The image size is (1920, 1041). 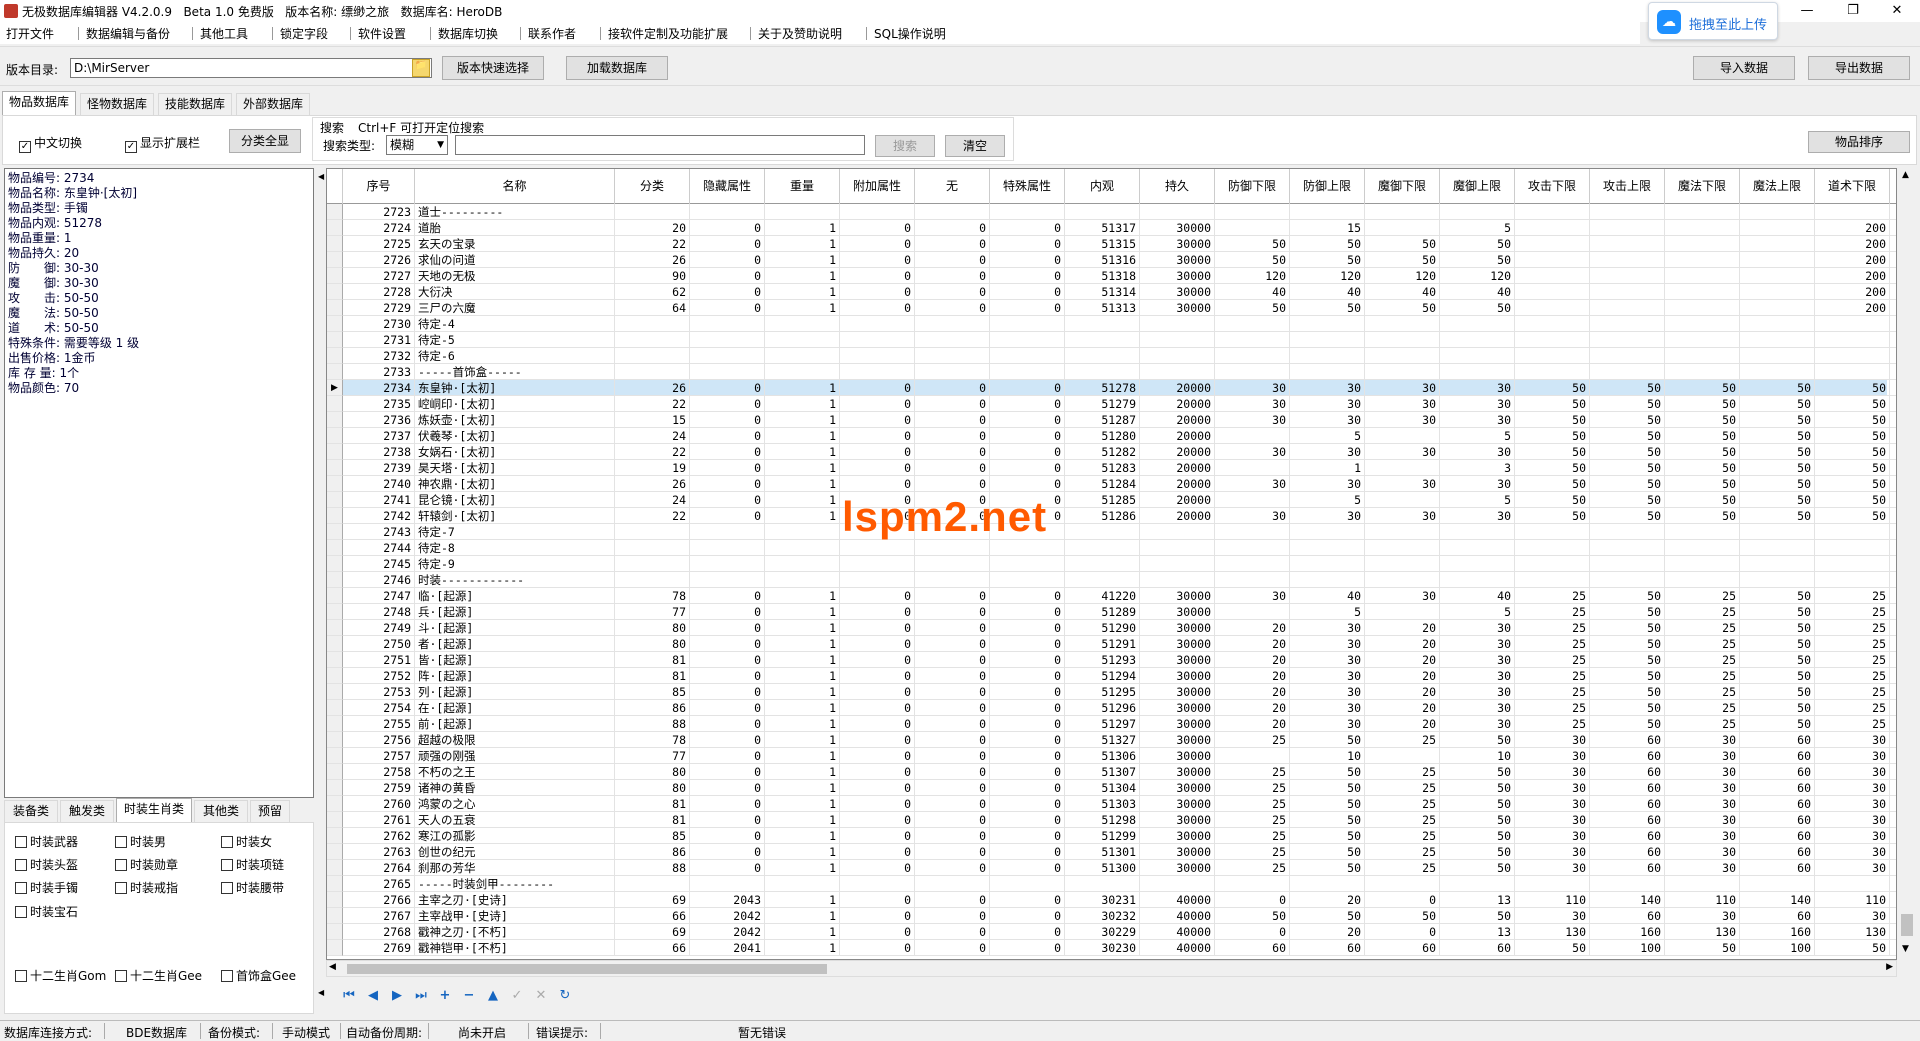 I want to click on upload-button: ☁ 拖拽至此上传, so click(x=1713, y=21).